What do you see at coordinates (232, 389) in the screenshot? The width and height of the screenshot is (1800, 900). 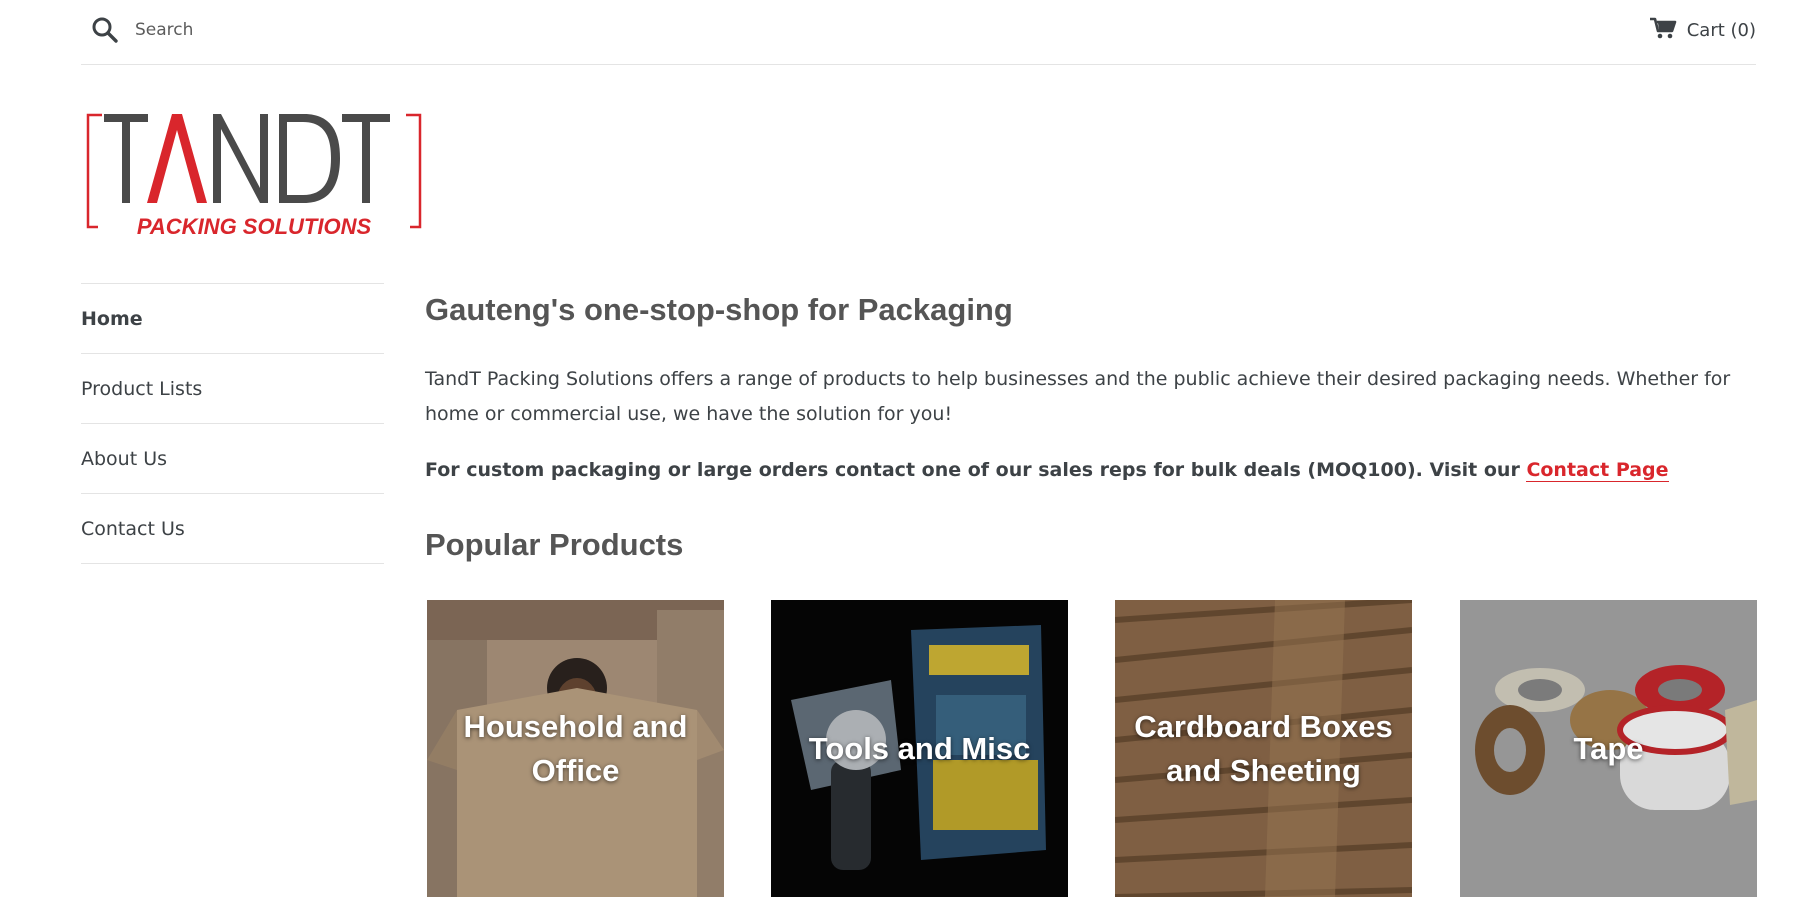 I see `sidebar-item-product-lists: Product Lists` at bounding box center [232, 389].